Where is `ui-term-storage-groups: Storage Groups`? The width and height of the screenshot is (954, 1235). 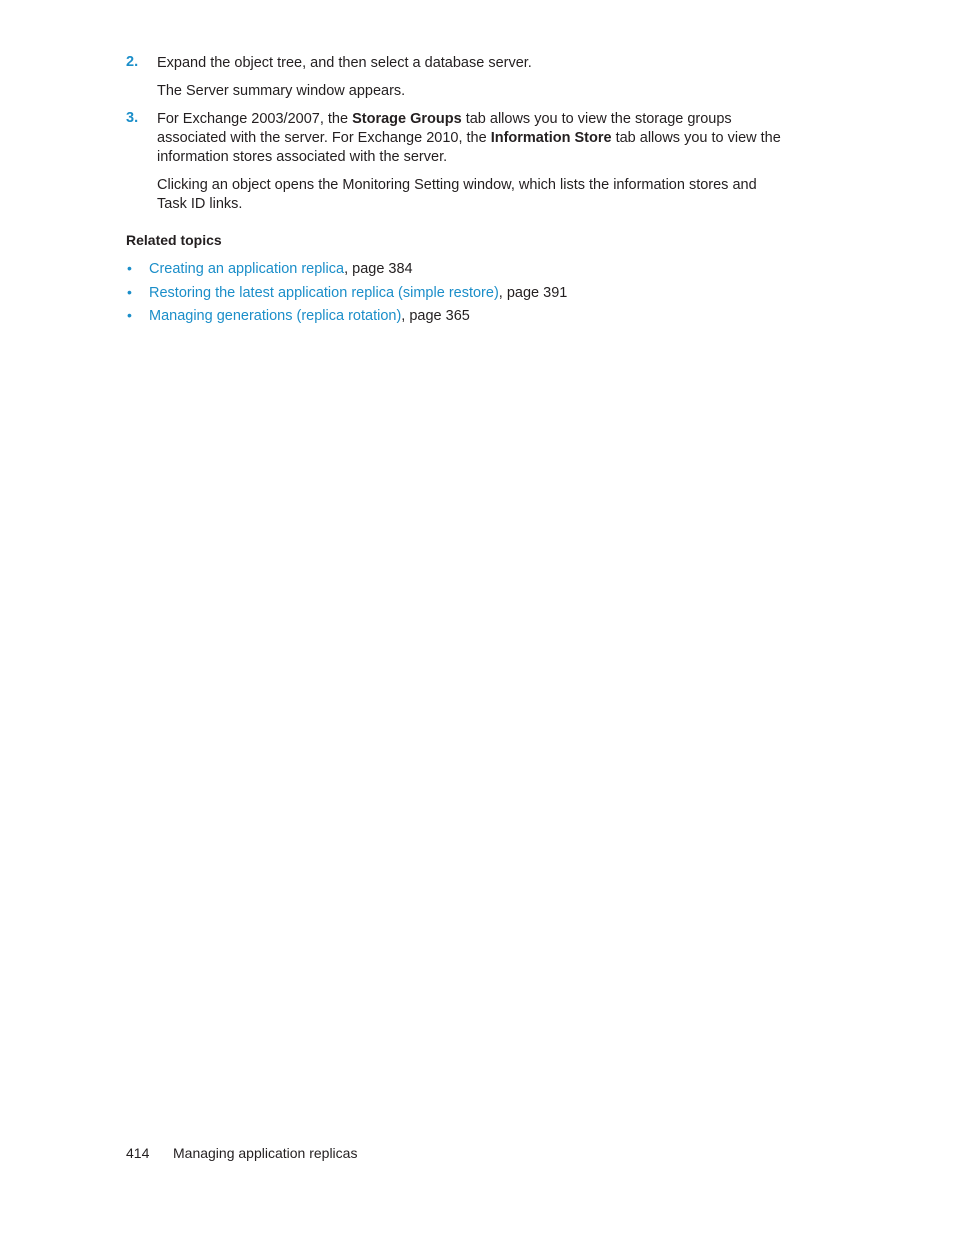 ui-term-storage-groups: Storage Groups is located at coordinates (407, 119).